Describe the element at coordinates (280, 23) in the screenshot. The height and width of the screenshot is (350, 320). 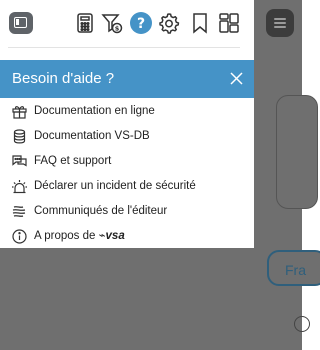
I see `background-menu-button` at that location.